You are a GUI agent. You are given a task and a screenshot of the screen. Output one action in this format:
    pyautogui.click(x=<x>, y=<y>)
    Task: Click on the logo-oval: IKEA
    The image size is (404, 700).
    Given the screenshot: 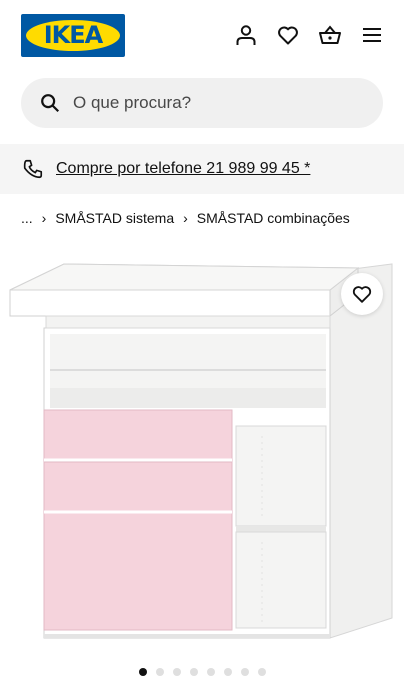 What is the action you would take?
    pyautogui.click(x=73, y=35)
    